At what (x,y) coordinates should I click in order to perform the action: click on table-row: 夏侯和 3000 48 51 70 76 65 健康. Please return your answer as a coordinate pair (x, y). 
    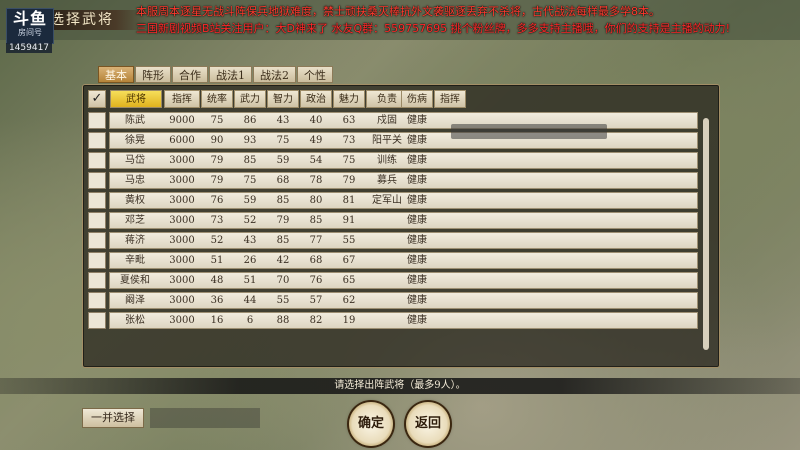
    Looking at the image, I should click on (393, 280).